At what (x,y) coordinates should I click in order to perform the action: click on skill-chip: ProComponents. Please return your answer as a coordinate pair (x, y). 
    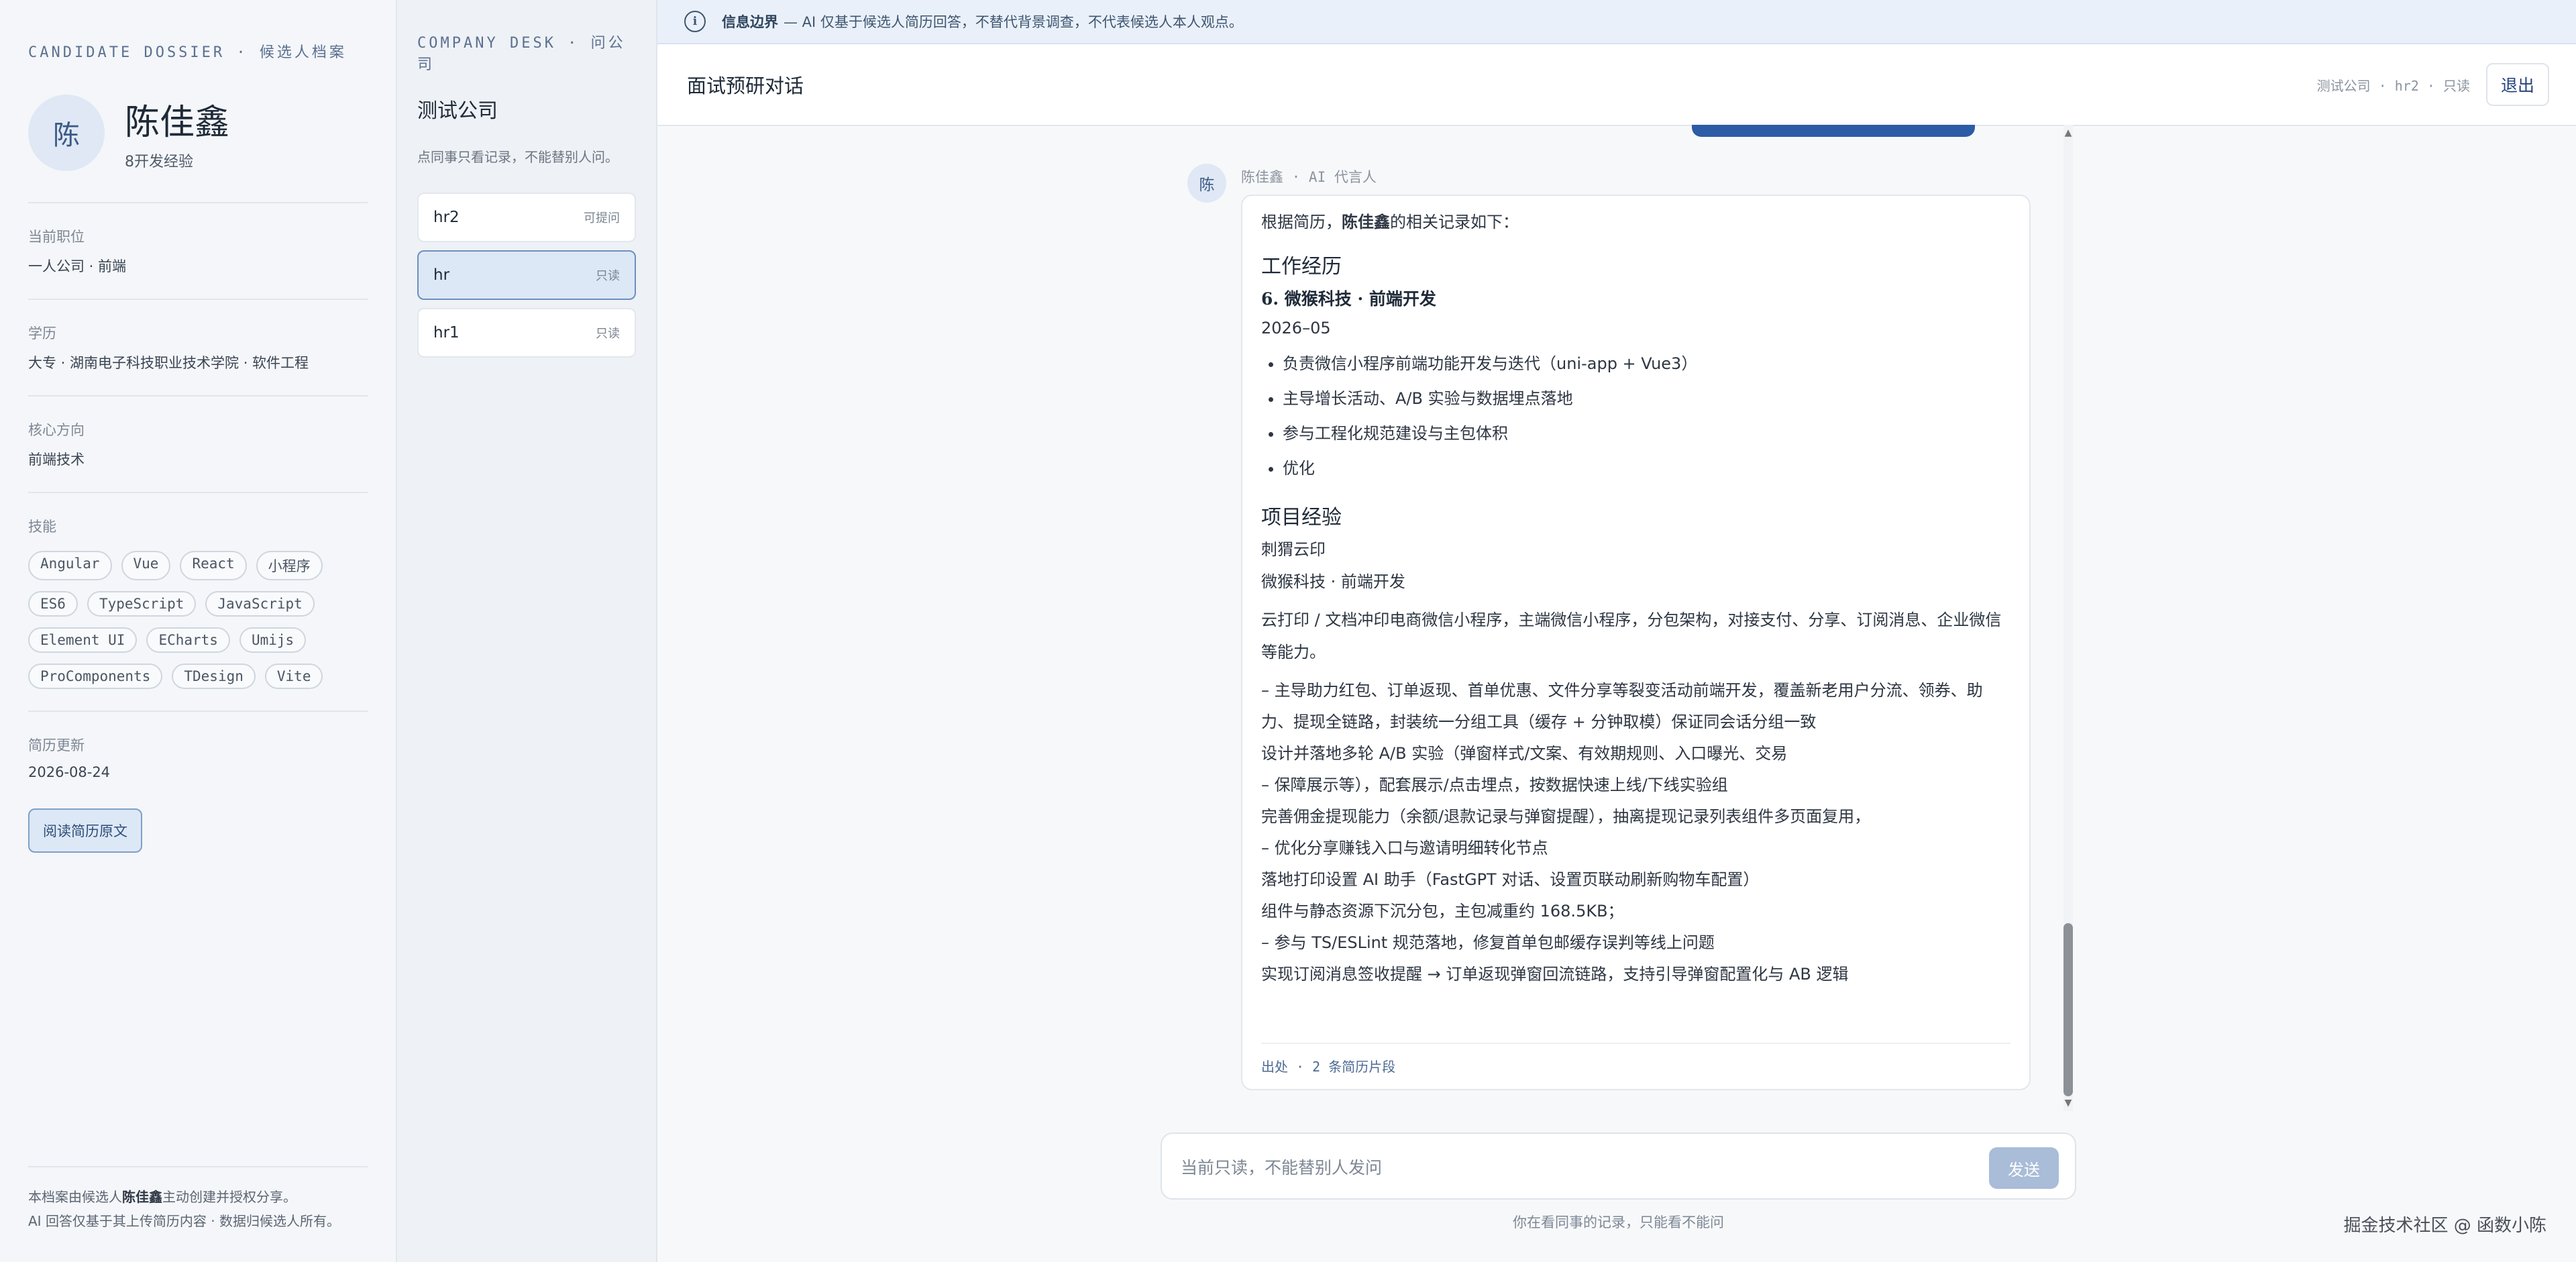
    Looking at the image, I should click on (95, 676).